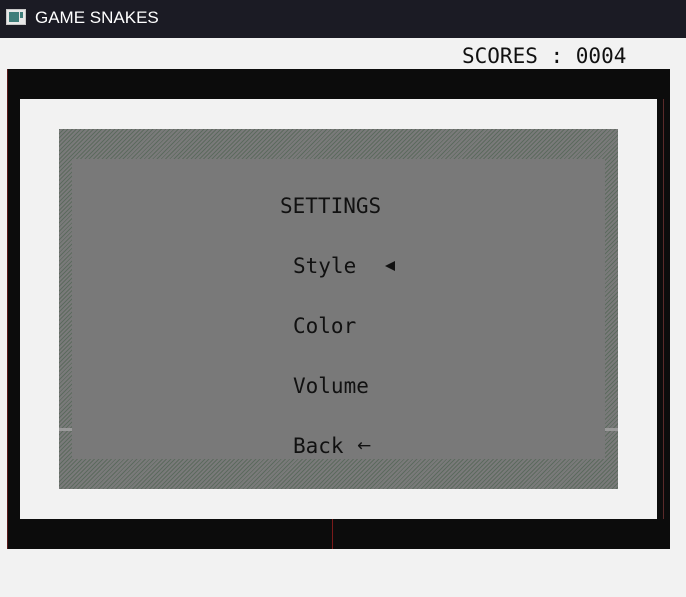 This screenshot has height=597, width=686. I want to click on app-icon, so click(16, 17).